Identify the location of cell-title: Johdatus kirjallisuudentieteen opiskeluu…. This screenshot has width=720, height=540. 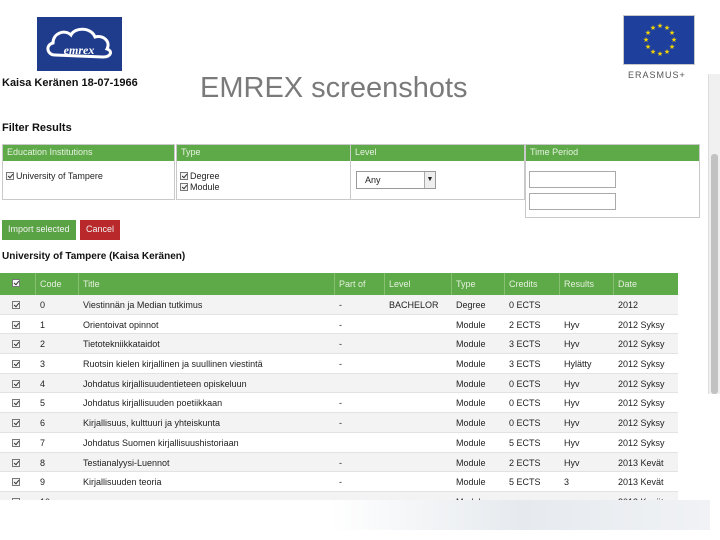
(165, 383).